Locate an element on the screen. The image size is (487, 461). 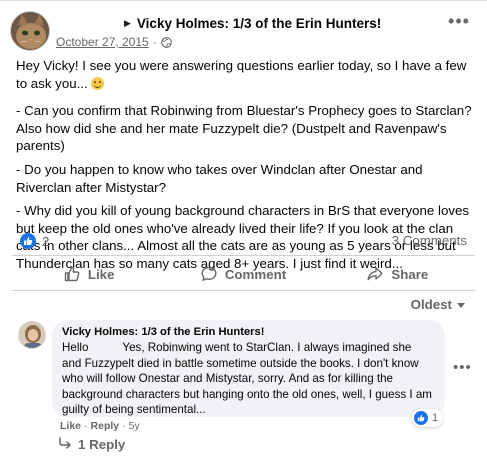
post-actions: Like Comment Share is located at coordinates (243, 274).